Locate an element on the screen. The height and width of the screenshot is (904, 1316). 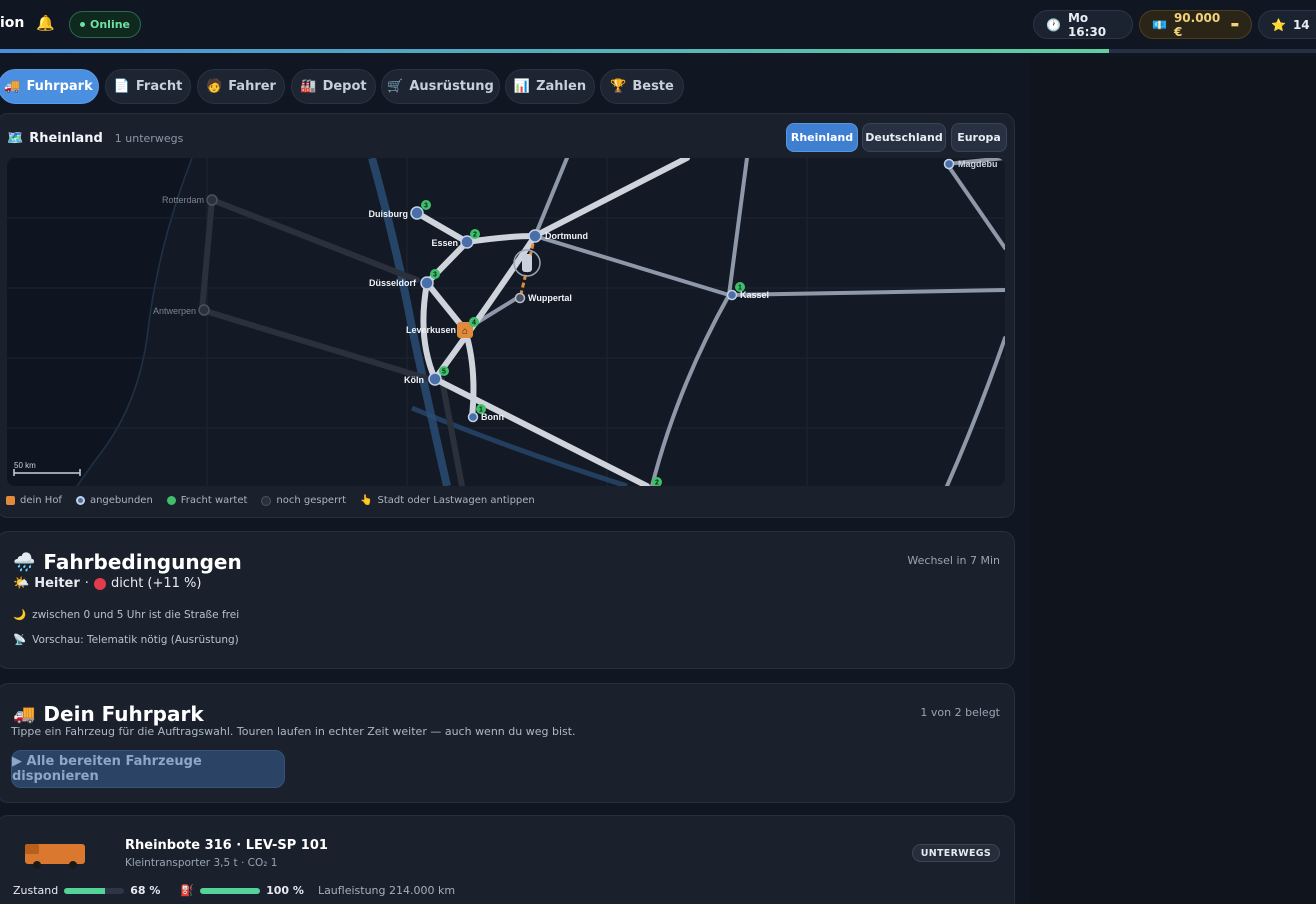
vehicle-name: Rheinbote 316 · LEV-SP 101 is located at coordinates (226, 845).